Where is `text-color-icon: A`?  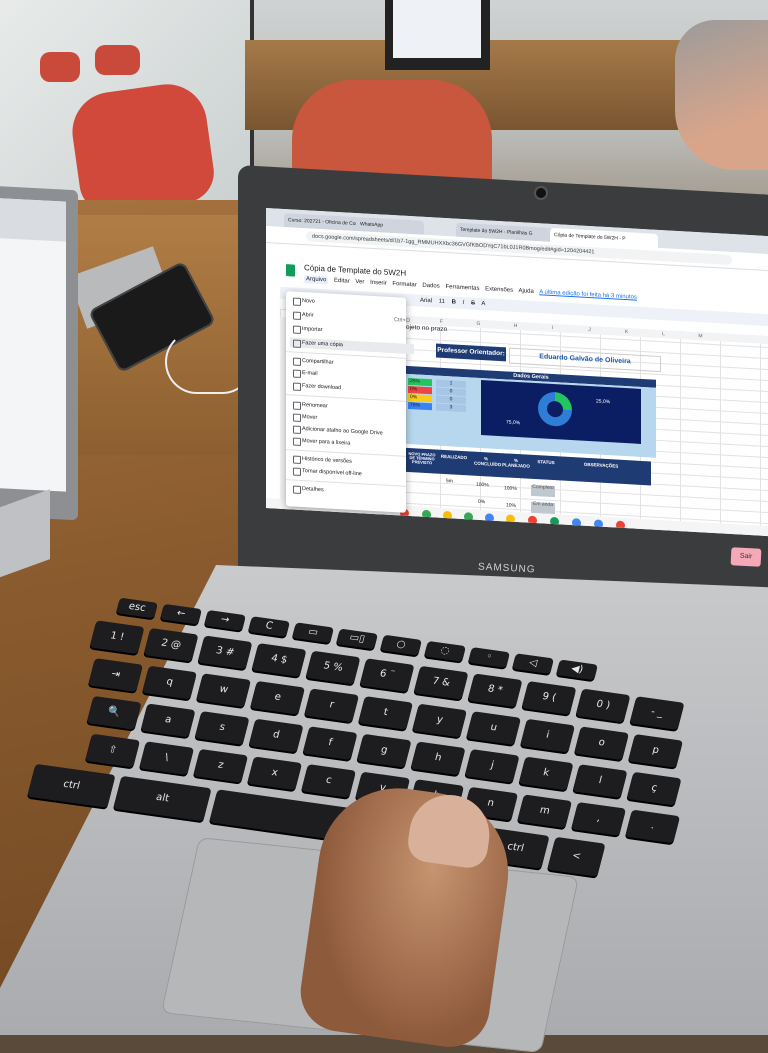
text-color-icon: A is located at coordinates (483, 304).